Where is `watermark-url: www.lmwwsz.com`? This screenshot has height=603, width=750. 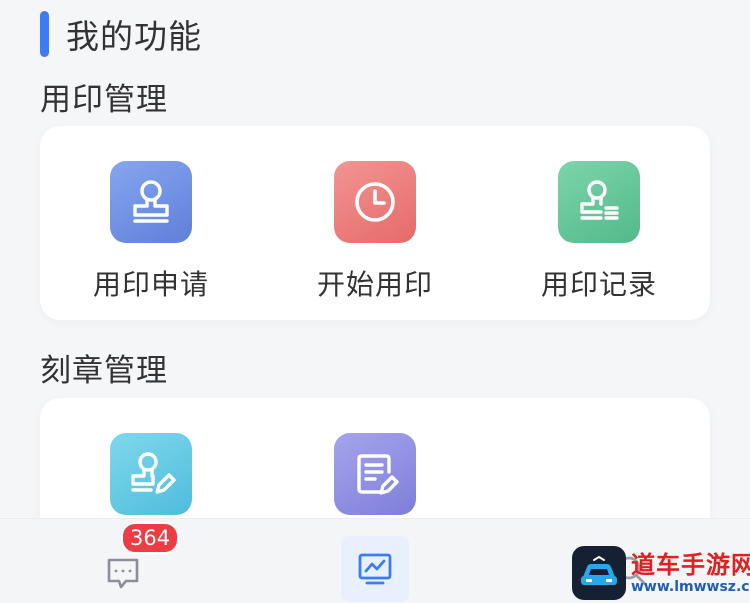
watermark-url: www.lmwwsz.com is located at coordinates (690, 587).